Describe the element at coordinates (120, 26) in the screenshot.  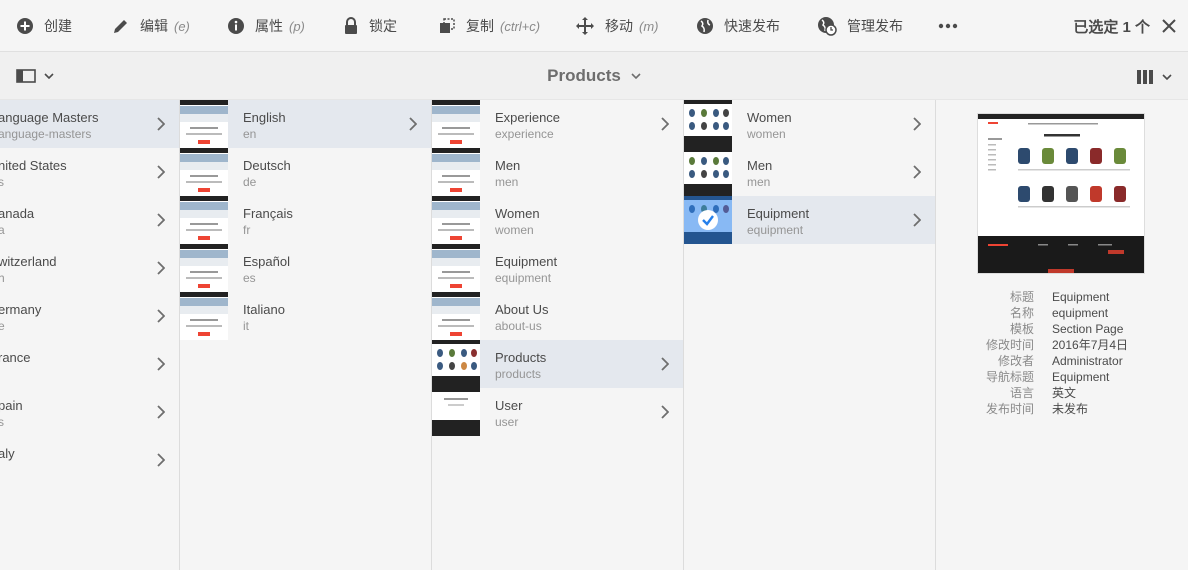
I see `pencil-icon` at that location.